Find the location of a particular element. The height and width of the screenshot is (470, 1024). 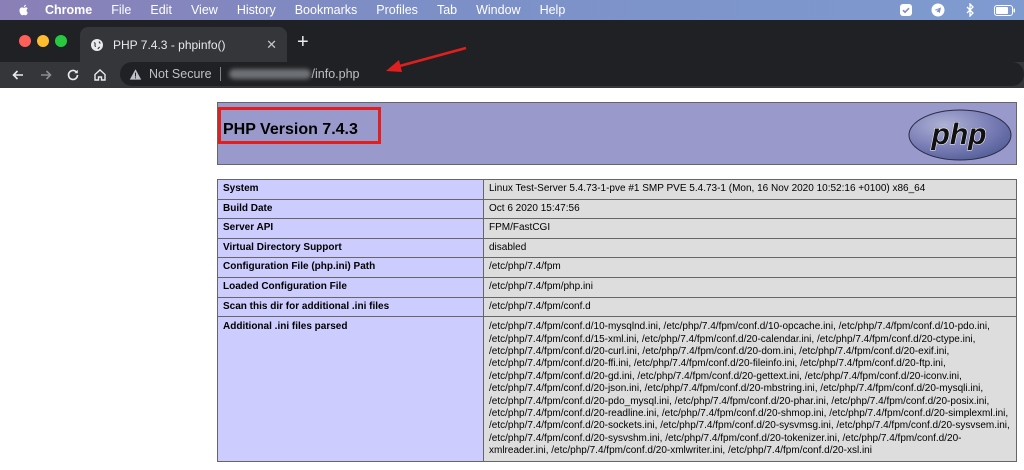

menu-view: View is located at coordinates (204, 10).